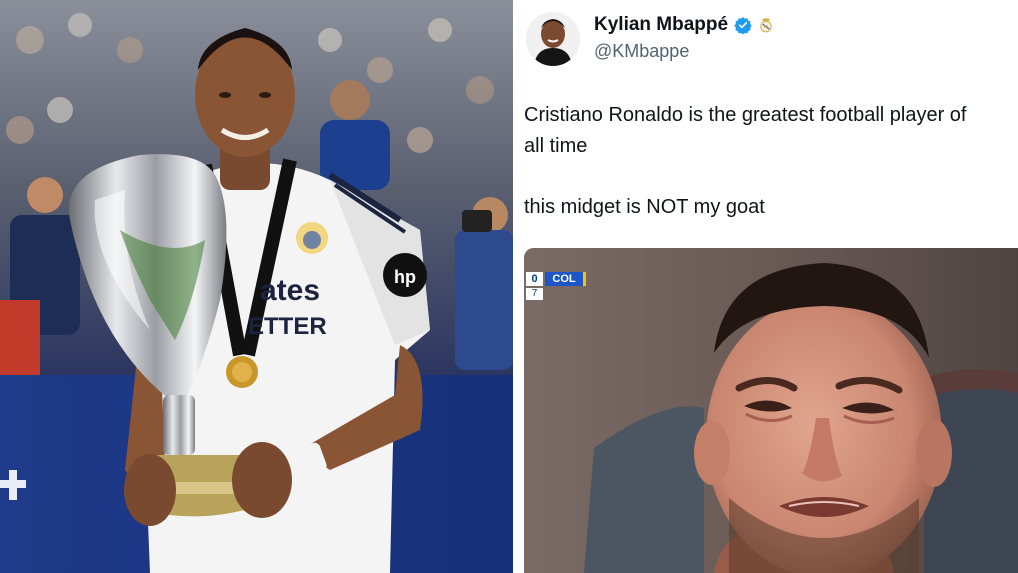 The image size is (1018, 573). Describe the element at coordinates (287, 326) in the screenshot. I see `shirt-text-line-2: ETTER` at that location.